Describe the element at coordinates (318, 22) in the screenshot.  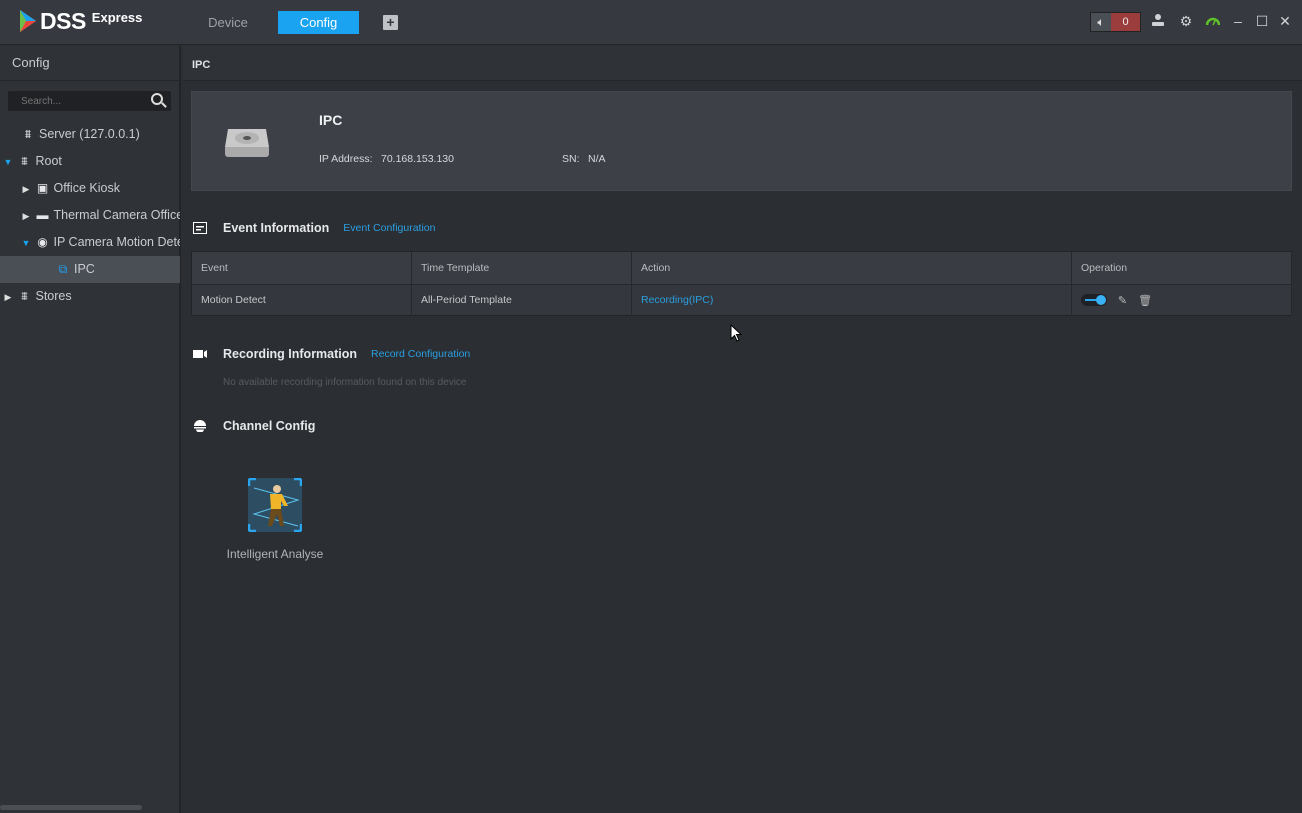
I see `tab-config: Config` at that location.